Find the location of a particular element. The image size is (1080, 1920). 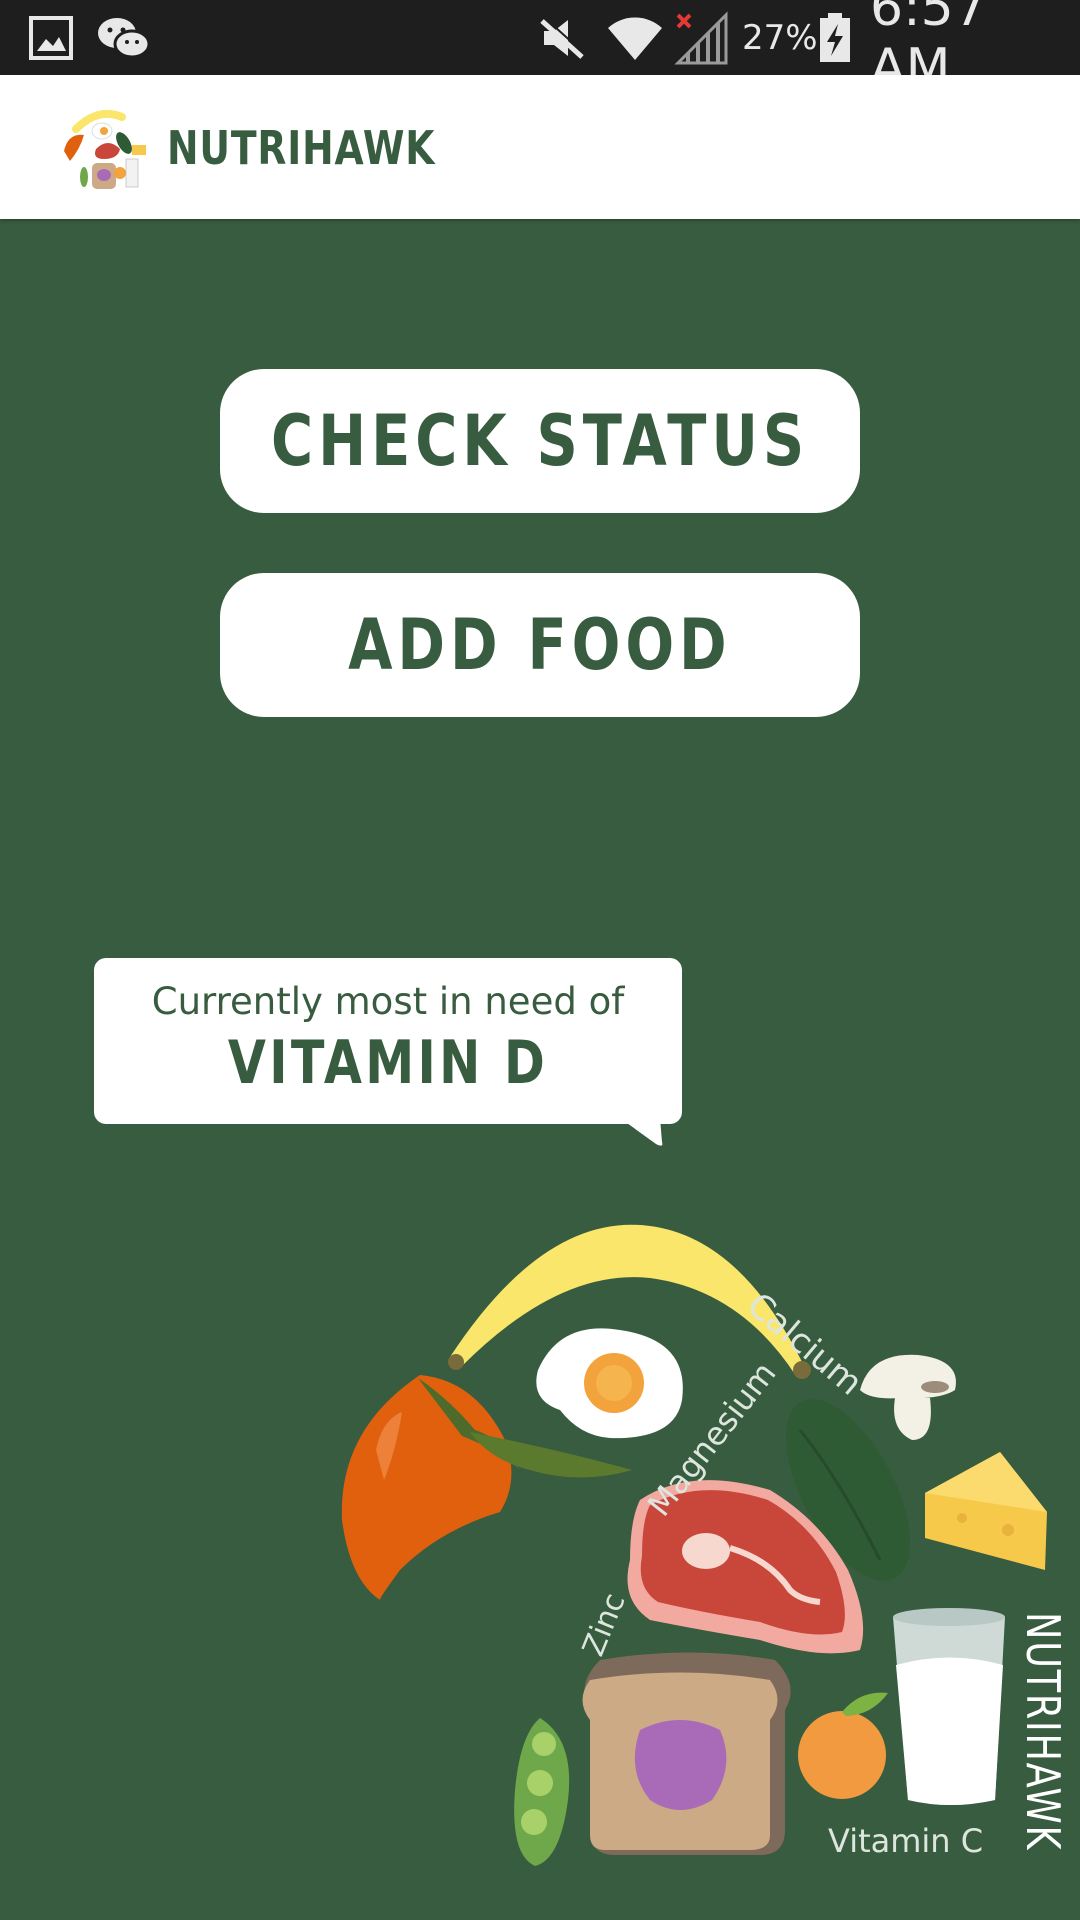

milk-glass-shape is located at coordinates (949, 1711).